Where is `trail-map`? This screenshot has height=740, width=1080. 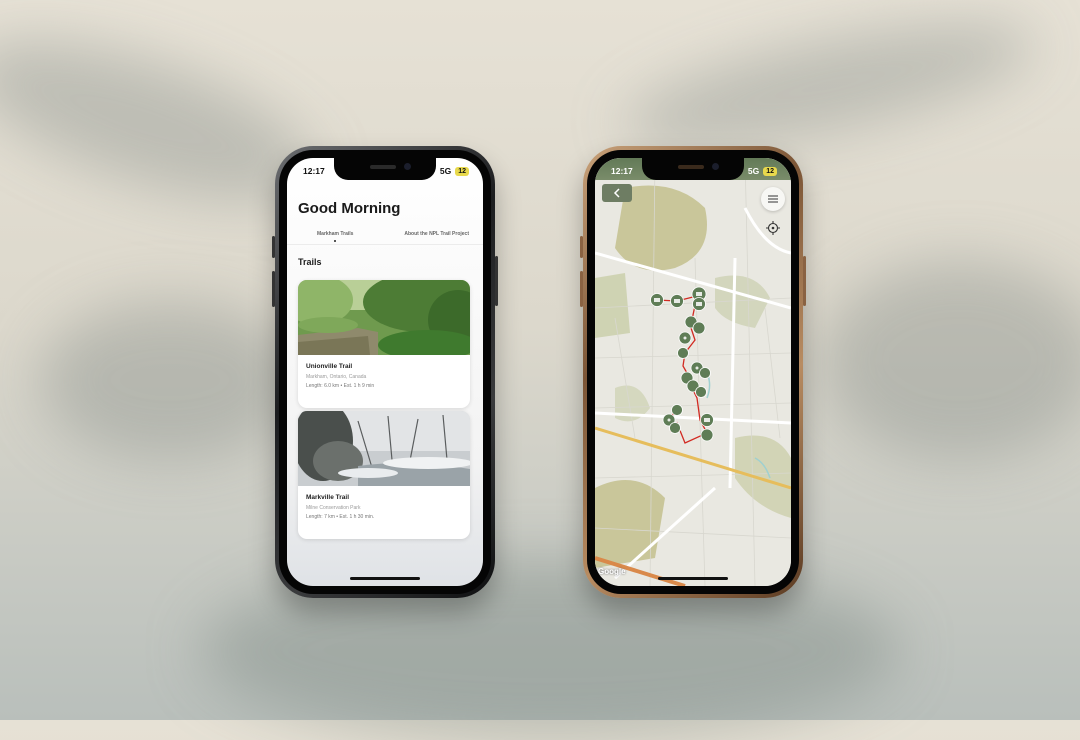 trail-map is located at coordinates (693, 372).